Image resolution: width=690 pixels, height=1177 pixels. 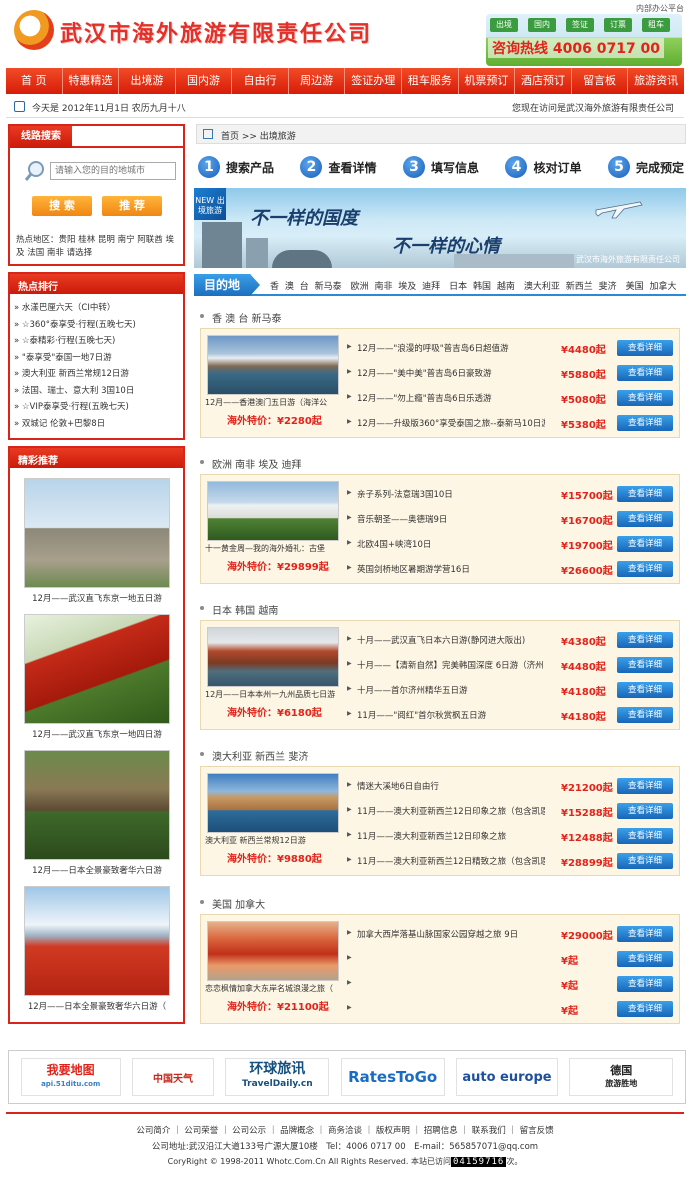 What do you see at coordinates (34, 81) in the screenshot?
I see `nav-home: 首 页` at bounding box center [34, 81].